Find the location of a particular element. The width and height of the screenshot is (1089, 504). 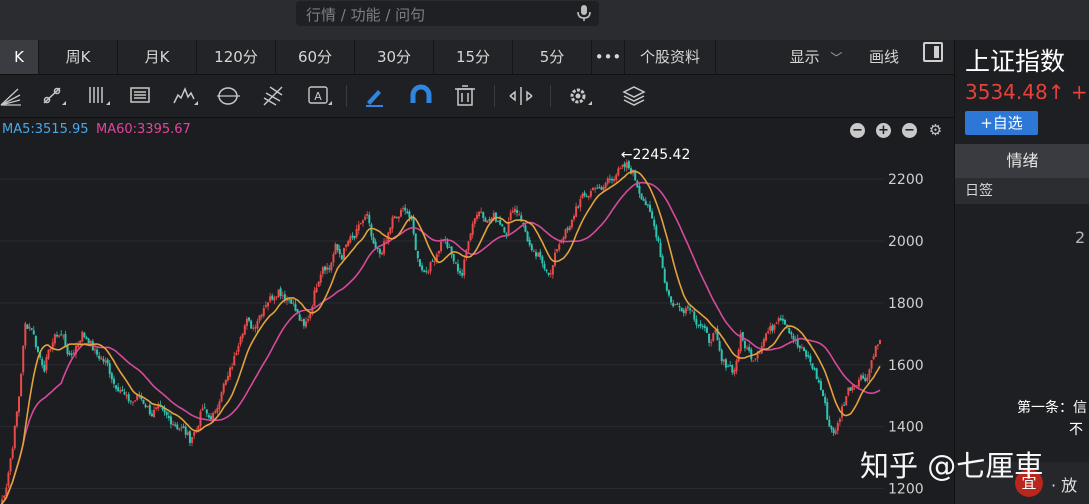

add-watchlist-button: +自选 is located at coordinates (1001, 123).